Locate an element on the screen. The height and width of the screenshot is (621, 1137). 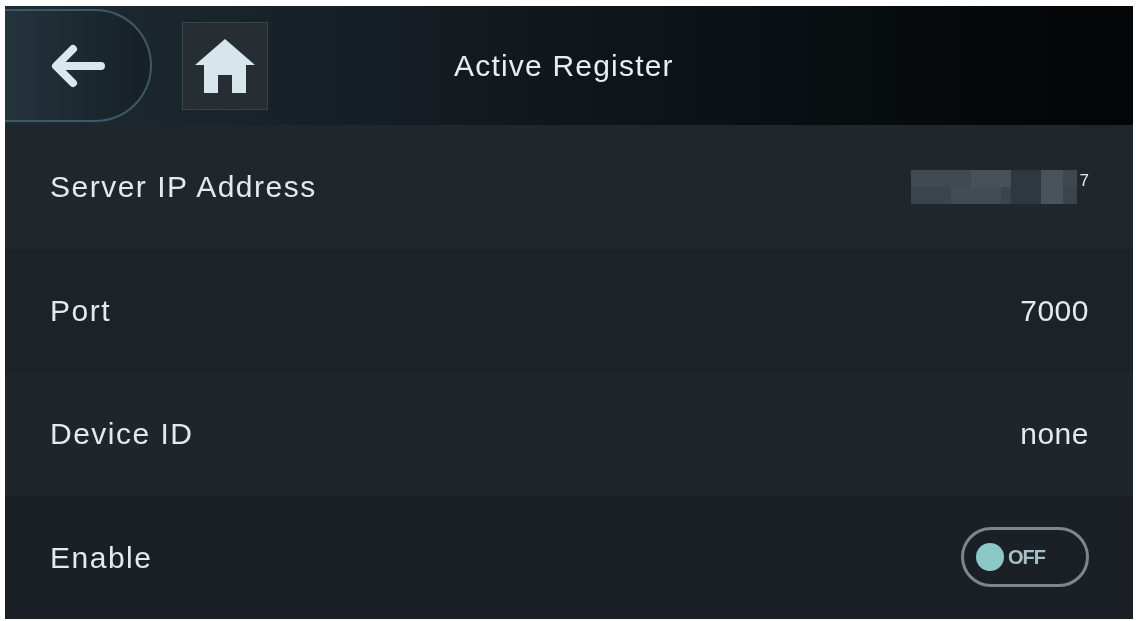
toggle-knob-icon is located at coordinates (990, 557).